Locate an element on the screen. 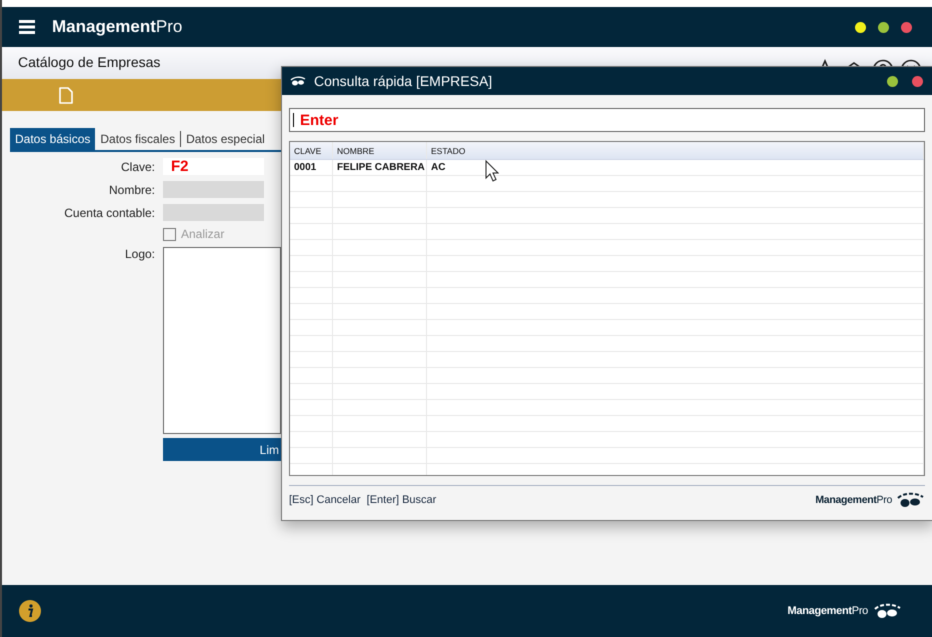 The image size is (932, 637). field-label: Cuenta contable: is located at coordinates (109, 213).